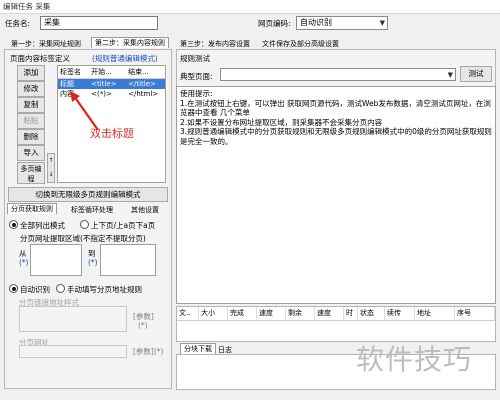  What do you see at coordinates (31, 153) in the screenshot?
I see `import-button: 导入` at bounding box center [31, 153].